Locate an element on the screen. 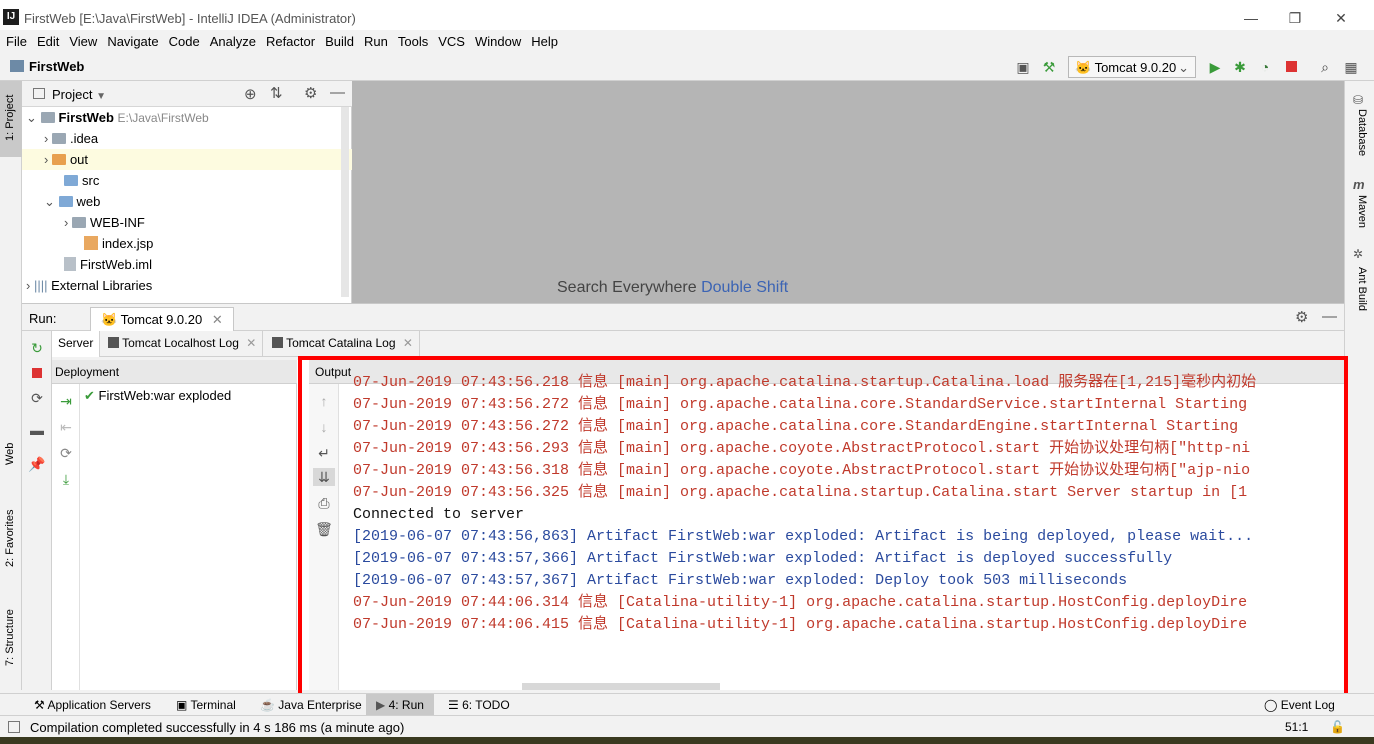 The height and width of the screenshot is (744, 1374). menu-vcs: VCS is located at coordinates (450, 39).